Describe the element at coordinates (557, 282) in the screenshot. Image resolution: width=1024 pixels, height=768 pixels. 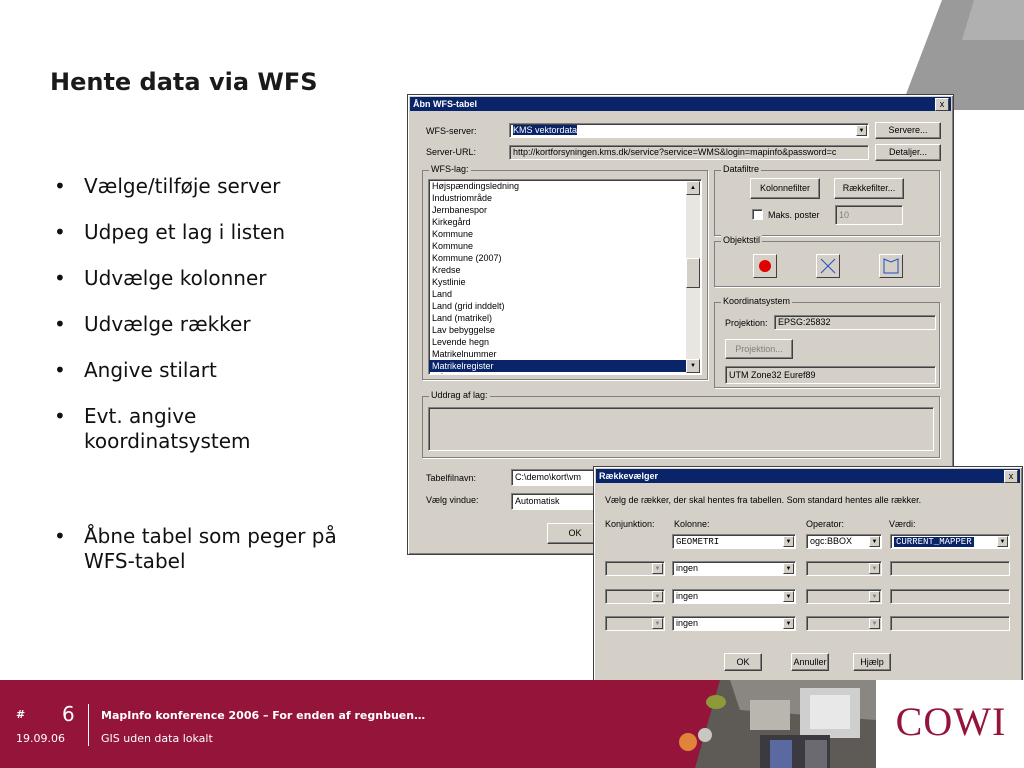
I see `layer-list-item: Kystlinie` at that location.